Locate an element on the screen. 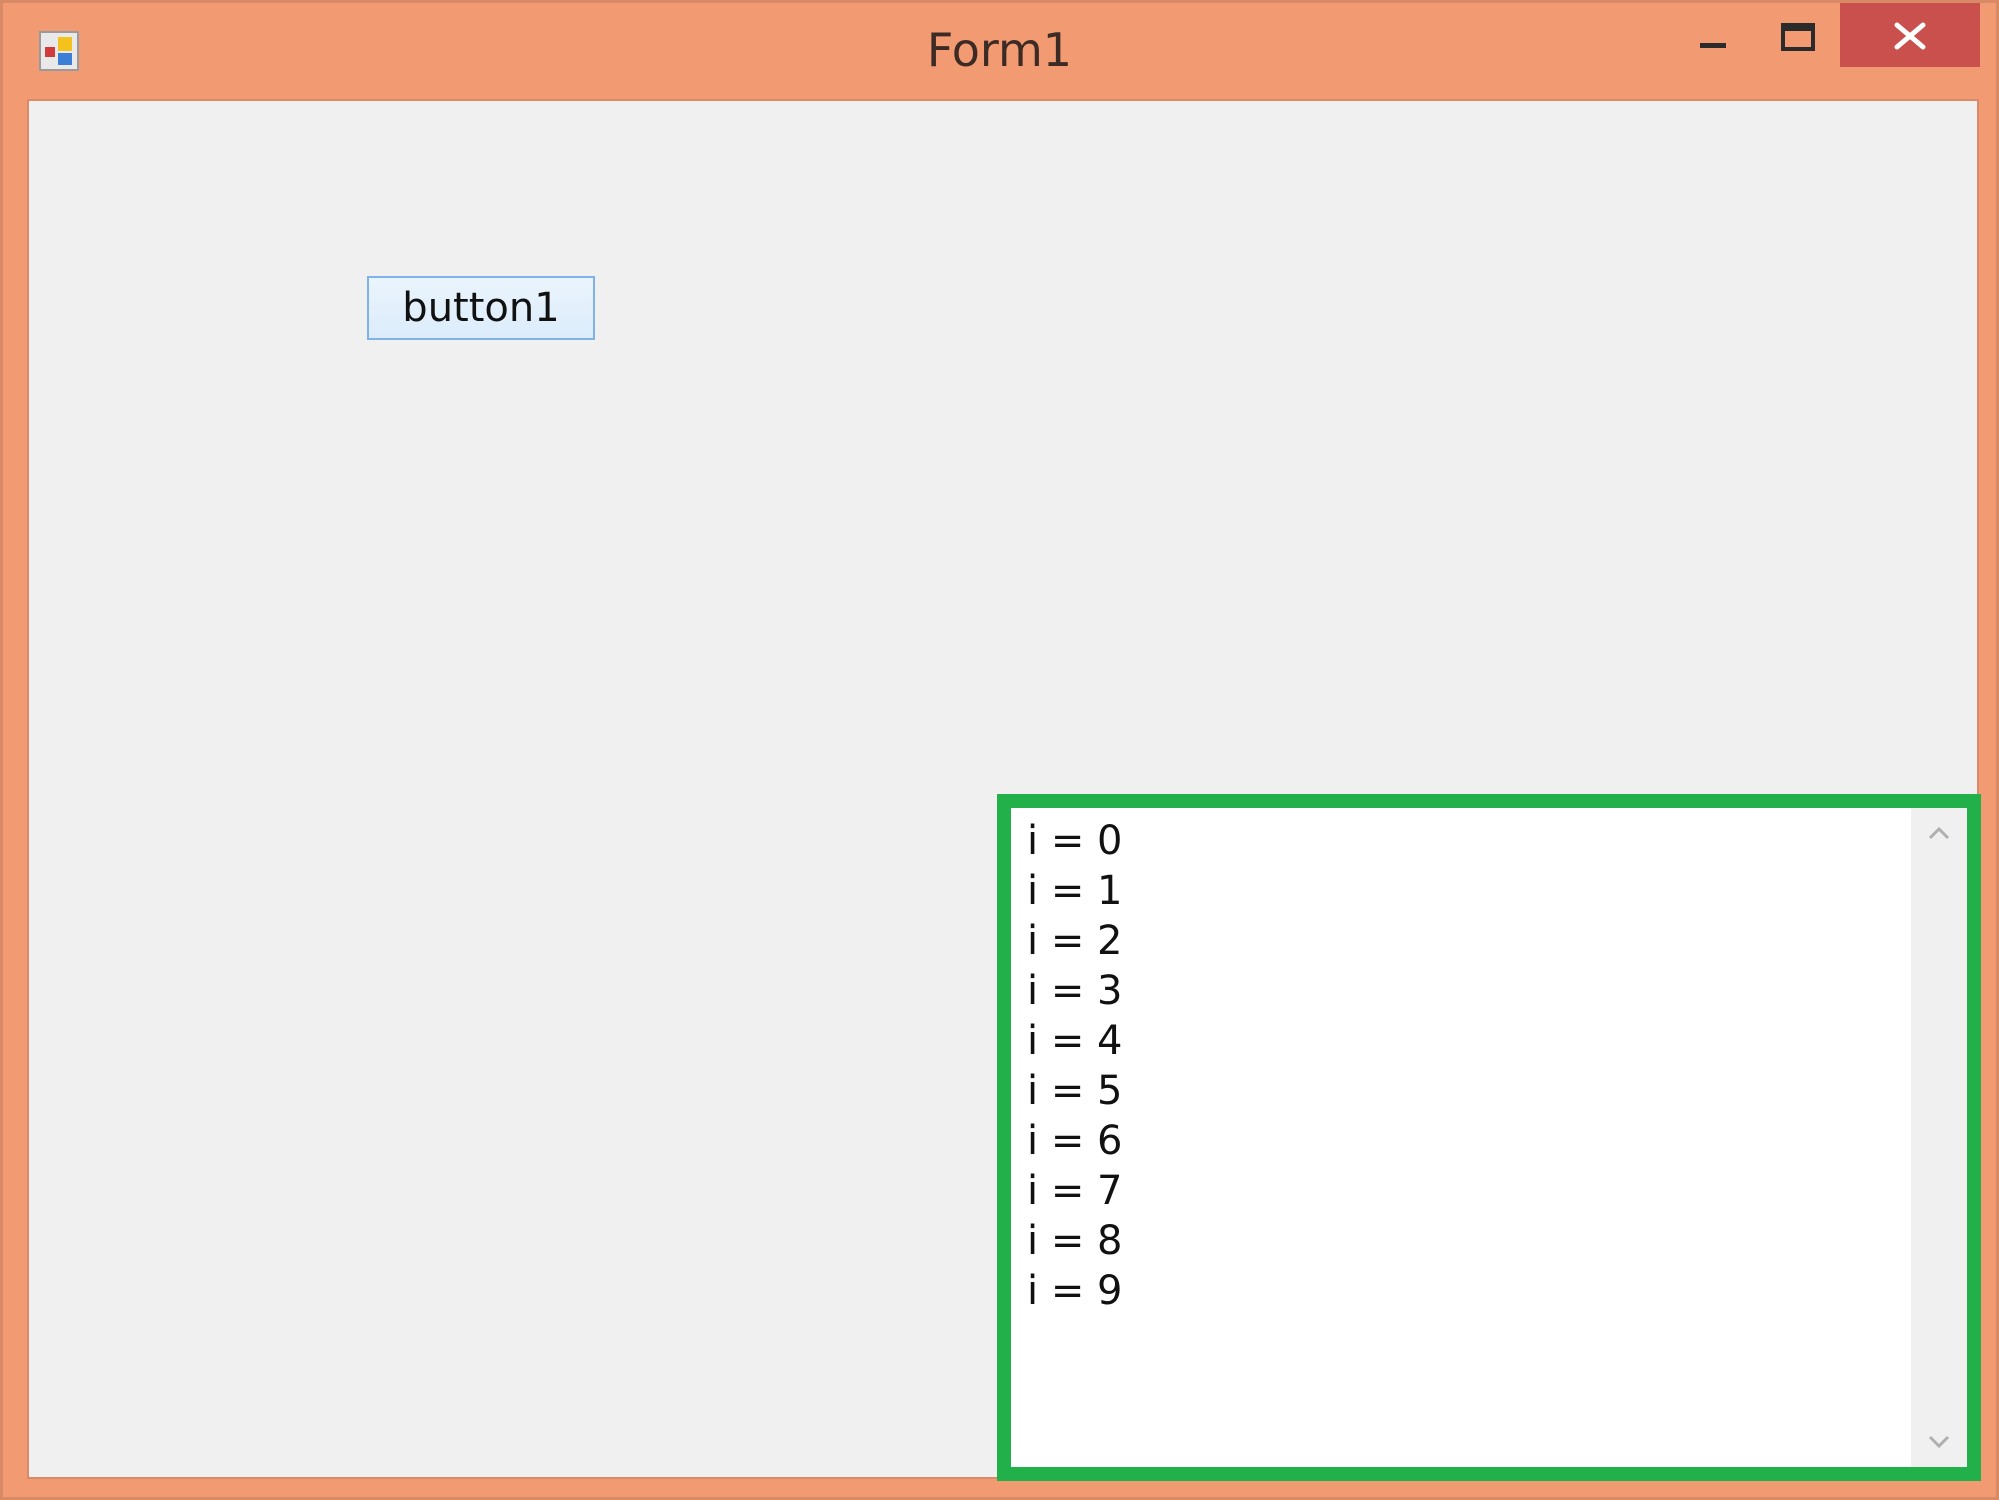  maximize-icon is located at coordinates (1798, 37).